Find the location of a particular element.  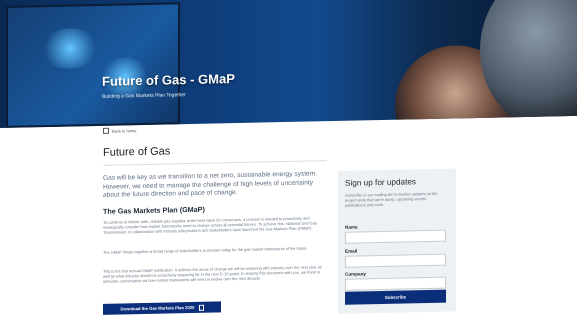

company-field is located at coordinates (395, 283).